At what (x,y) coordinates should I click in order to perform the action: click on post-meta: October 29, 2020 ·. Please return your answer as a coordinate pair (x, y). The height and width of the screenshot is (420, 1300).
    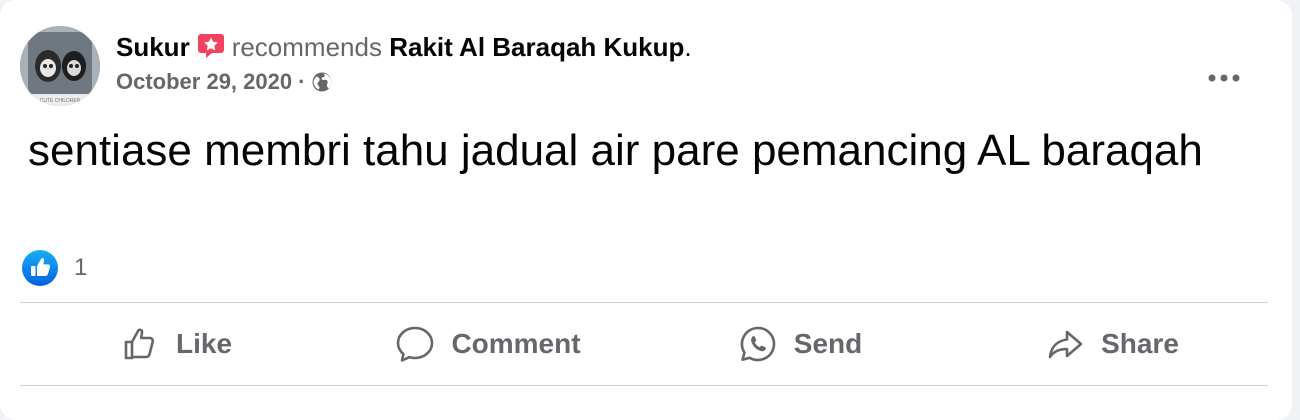
    Looking at the image, I should click on (224, 82).